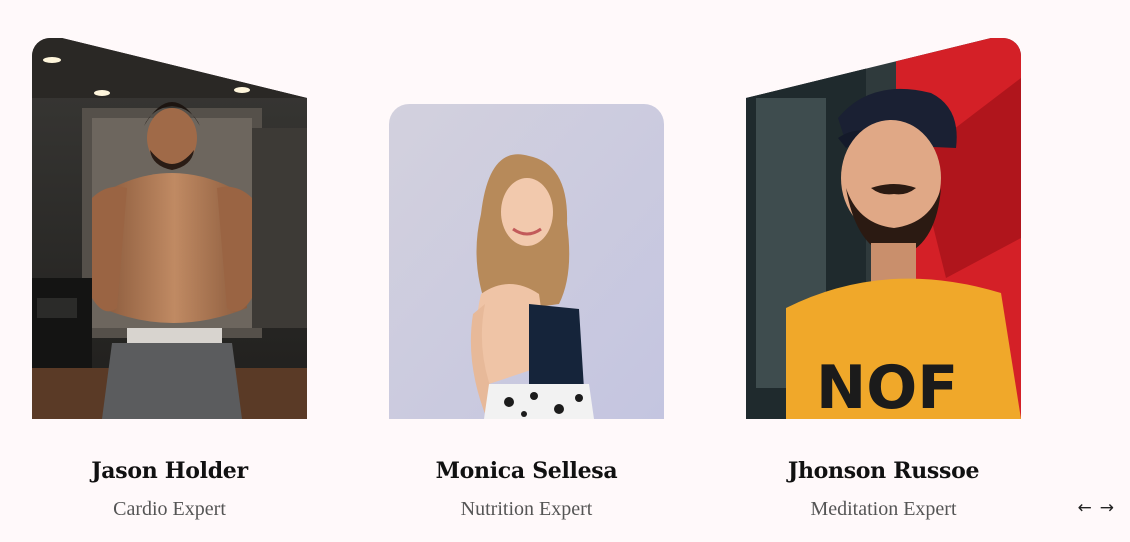 Image resolution: width=1130 pixels, height=542 pixels. What do you see at coordinates (883, 509) in the screenshot?
I see `trainer-role: Meditation Expert` at bounding box center [883, 509].